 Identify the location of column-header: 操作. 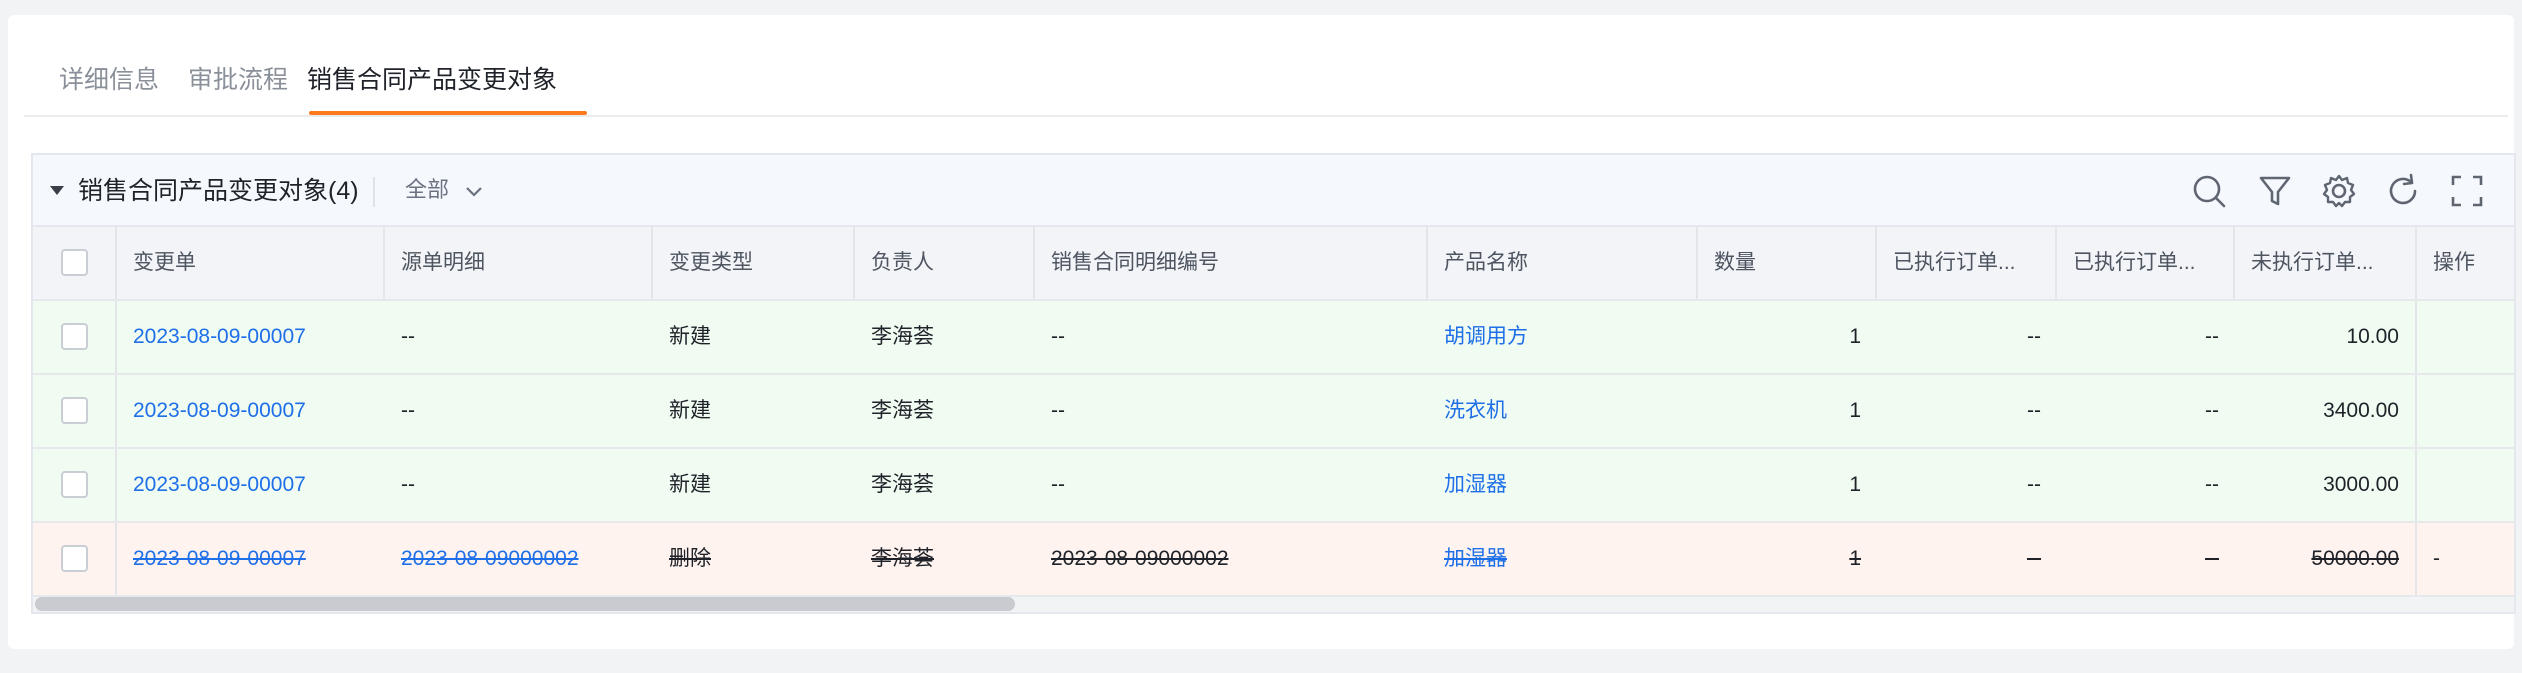
(2464, 263).